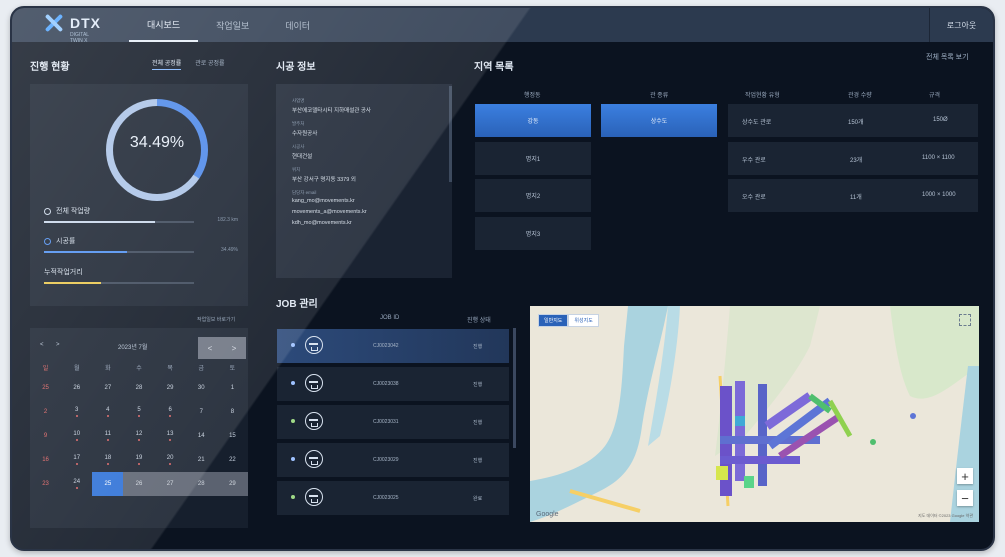 This screenshot has height=557, width=1005. What do you see at coordinates (209, 64) in the screenshot?
I see `tab-pipe-progress: 관로 공정률` at bounding box center [209, 64].